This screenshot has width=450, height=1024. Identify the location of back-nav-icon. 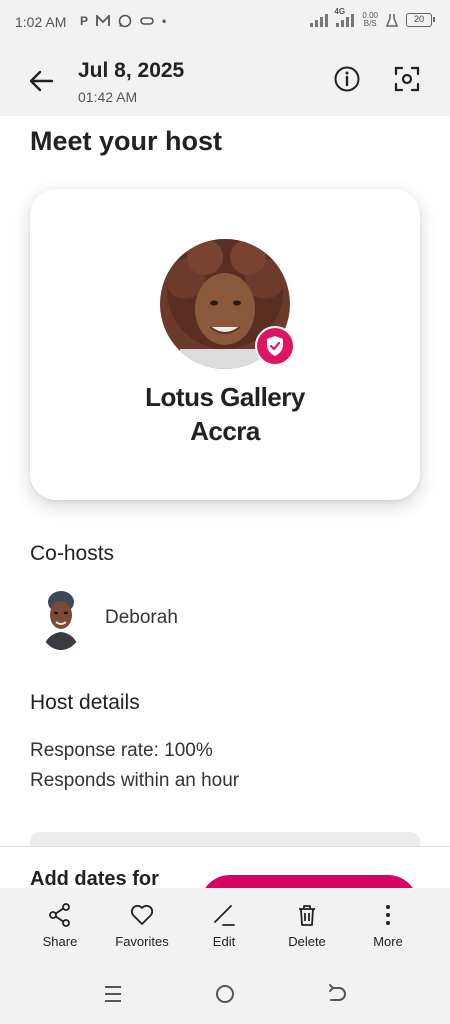
(337, 994).